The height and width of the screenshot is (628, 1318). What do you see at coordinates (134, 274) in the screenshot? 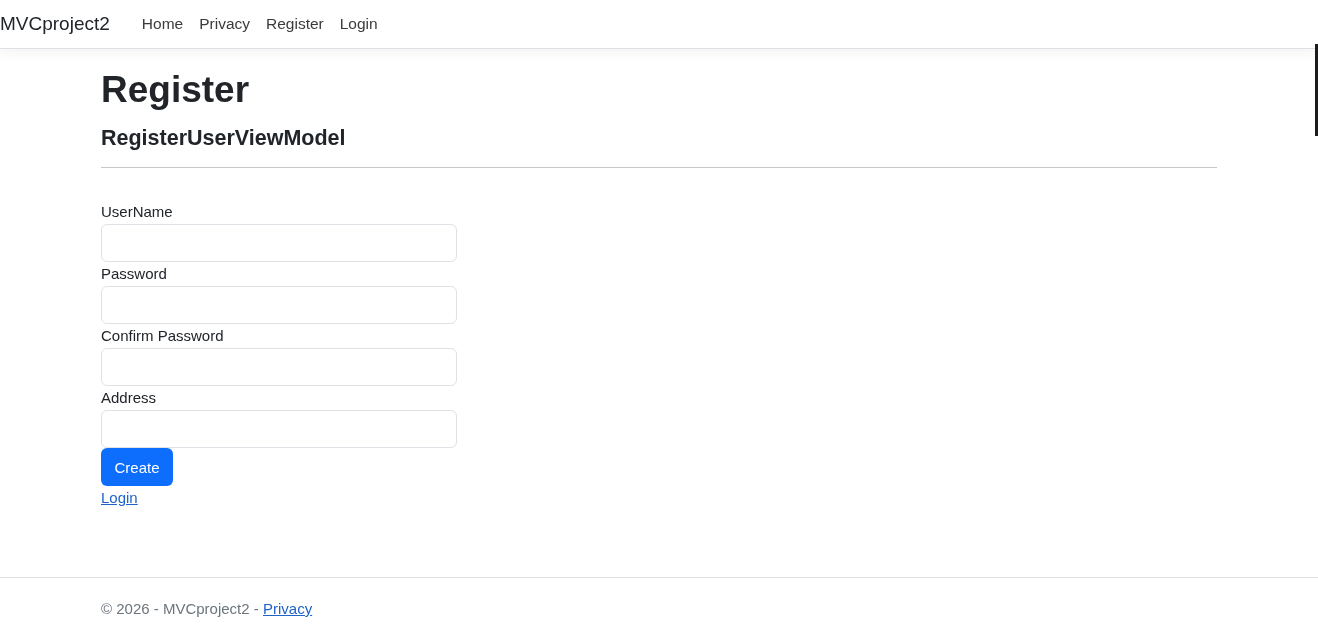
I see `field-label: Password` at bounding box center [134, 274].